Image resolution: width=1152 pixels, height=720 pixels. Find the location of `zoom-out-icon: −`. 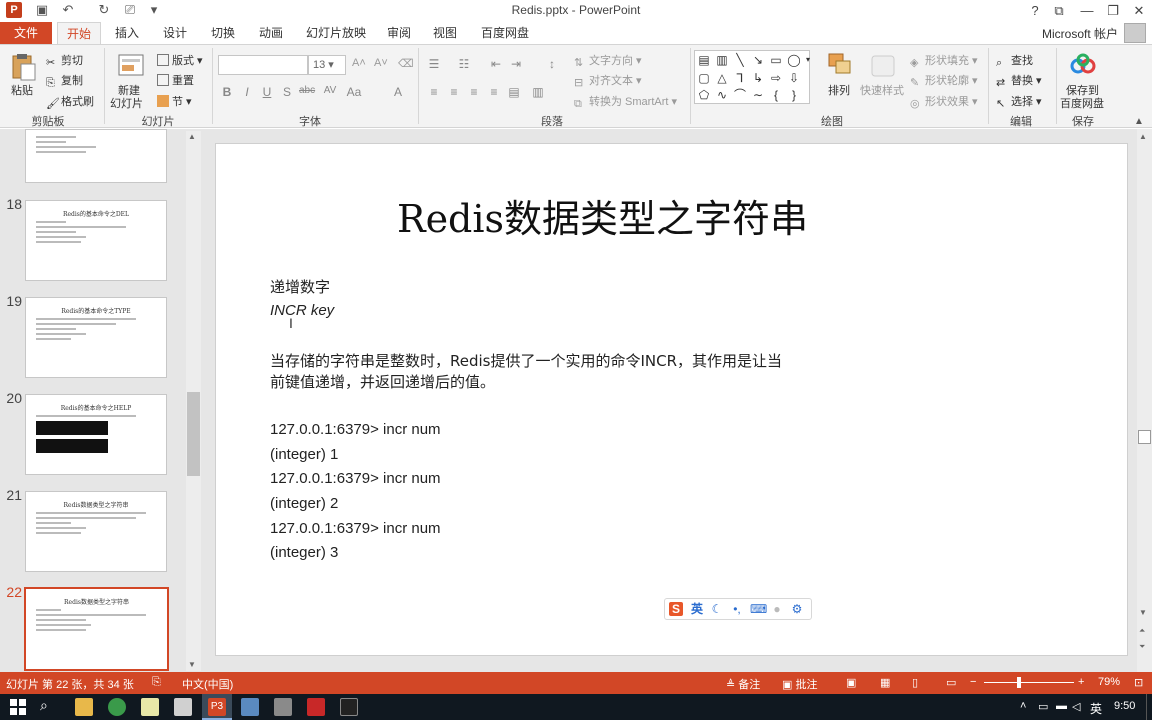

zoom-out-icon: − is located at coordinates (973, 682).